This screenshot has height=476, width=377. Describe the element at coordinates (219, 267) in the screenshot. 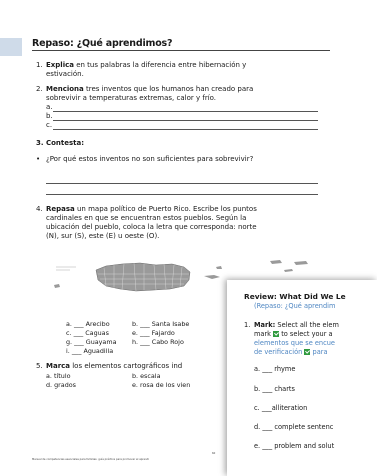

I see `culebra-island-shape` at that location.